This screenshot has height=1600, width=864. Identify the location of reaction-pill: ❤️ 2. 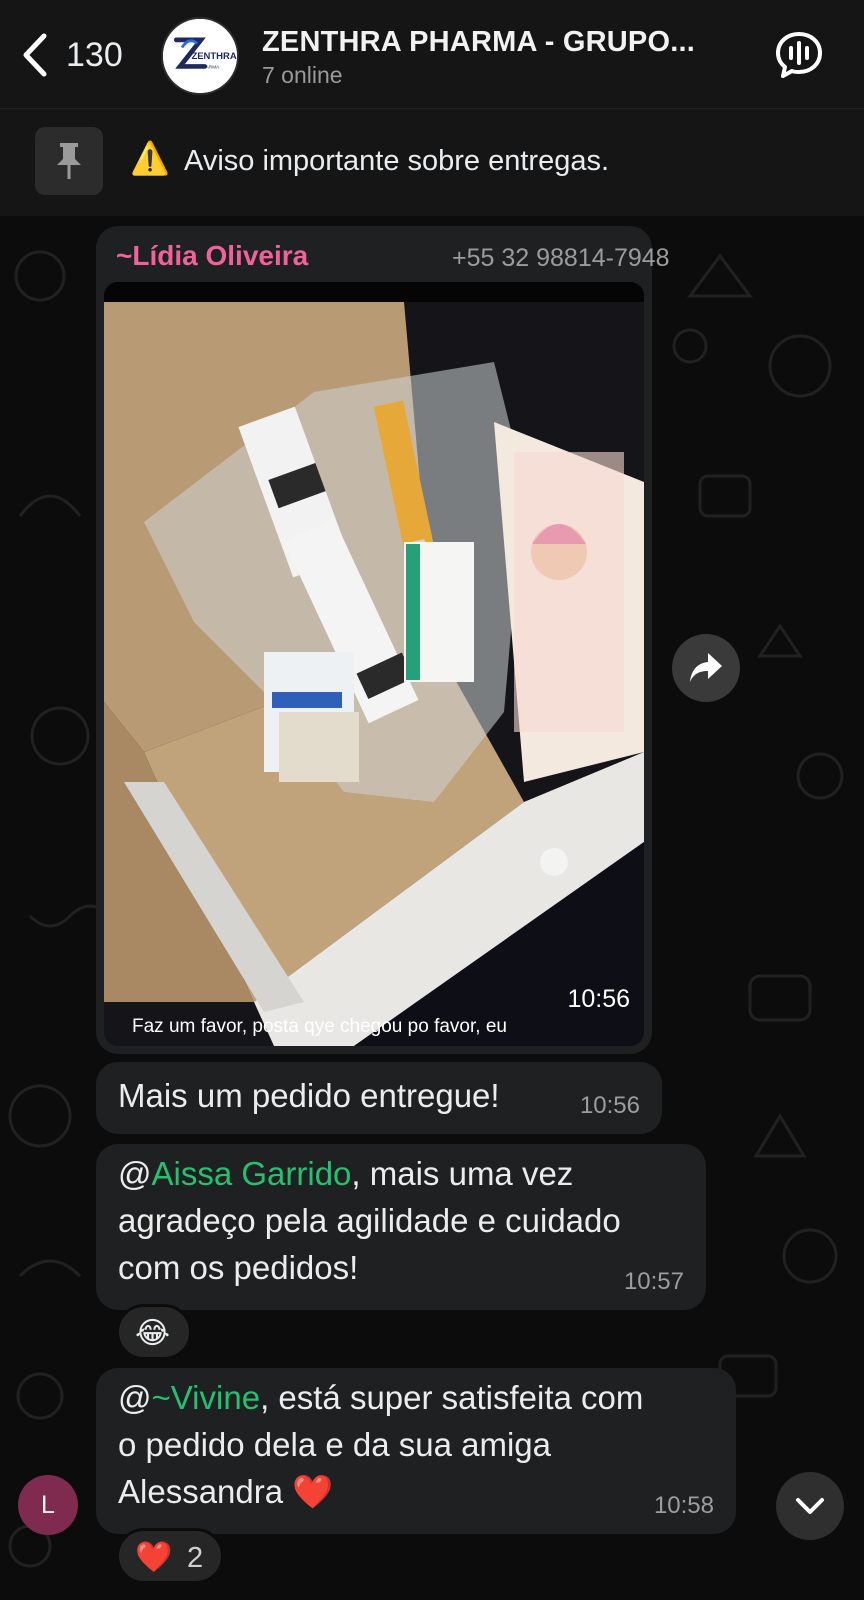
(170, 1556).